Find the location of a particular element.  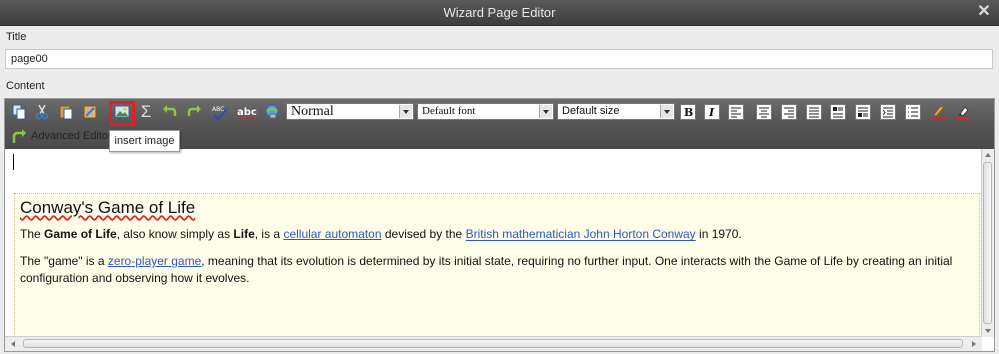

window-titlebar: Wizard Page Editor ✕ is located at coordinates (499, 13).